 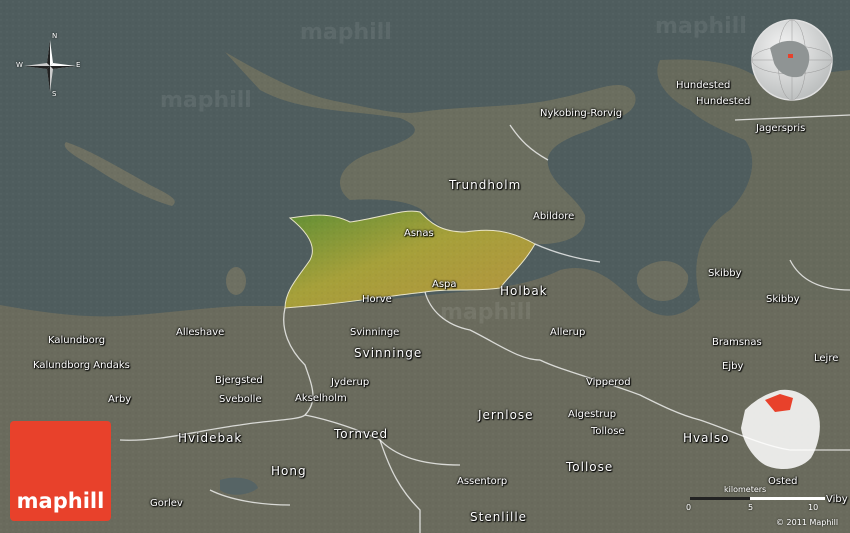 What do you see at coordinates (444, 284) in the screenshot?
I see `place-label: Aspa` at bounding box center [444, 284].